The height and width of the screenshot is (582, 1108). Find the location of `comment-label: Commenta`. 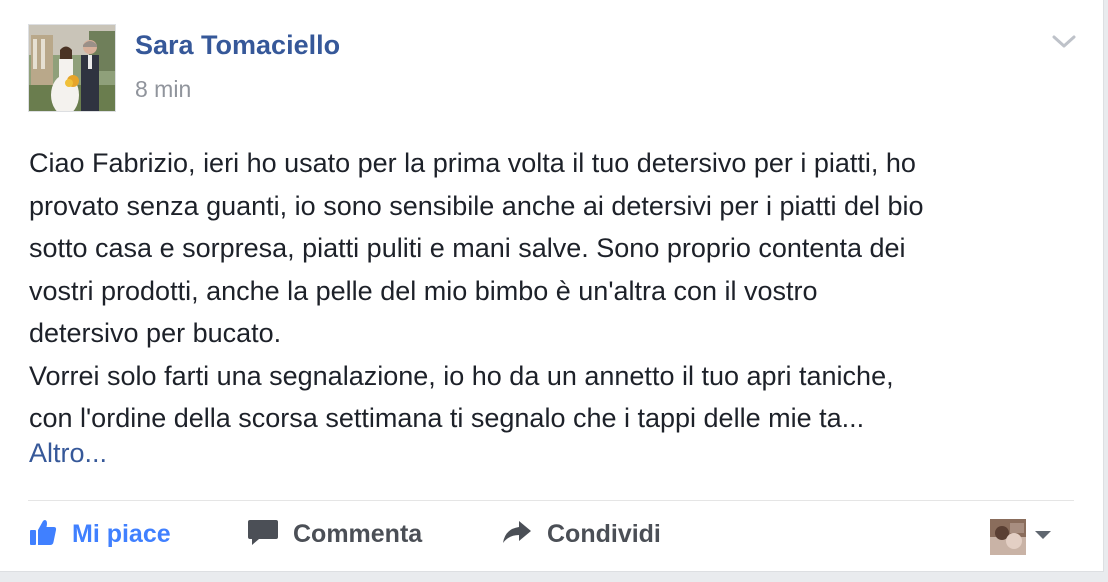

comment-label: Commenta is located at coordinates (358, 533).